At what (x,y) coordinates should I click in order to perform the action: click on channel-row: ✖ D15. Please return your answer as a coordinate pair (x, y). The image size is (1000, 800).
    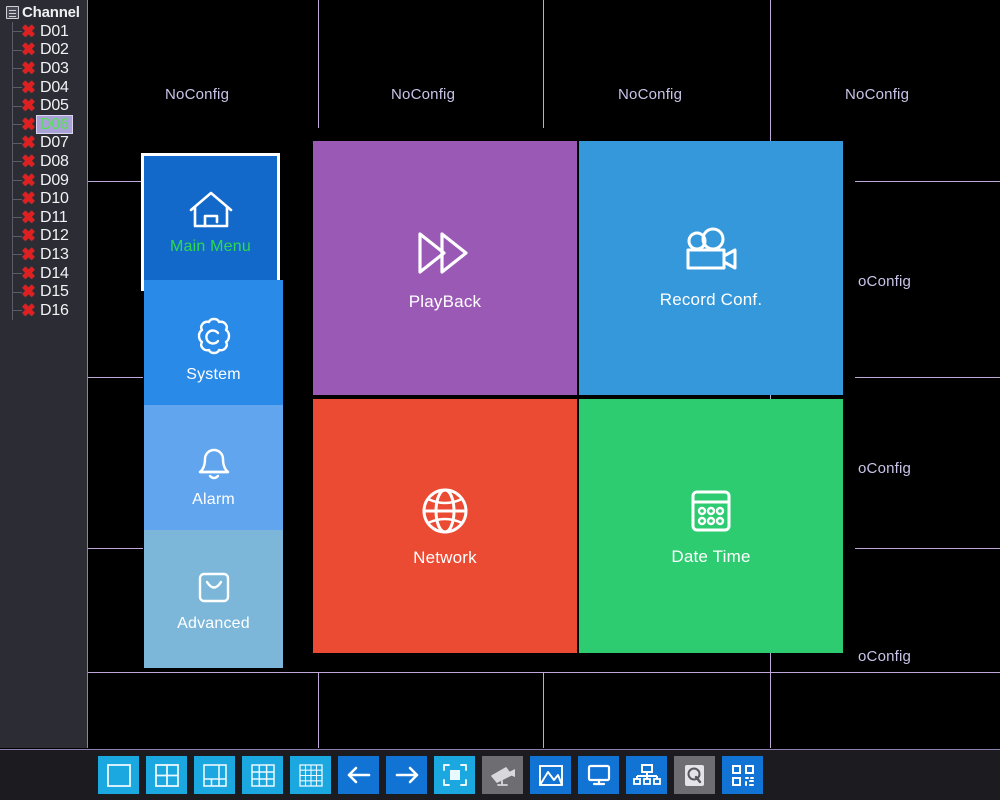
    Looking at the image, I should click on (43, 291).